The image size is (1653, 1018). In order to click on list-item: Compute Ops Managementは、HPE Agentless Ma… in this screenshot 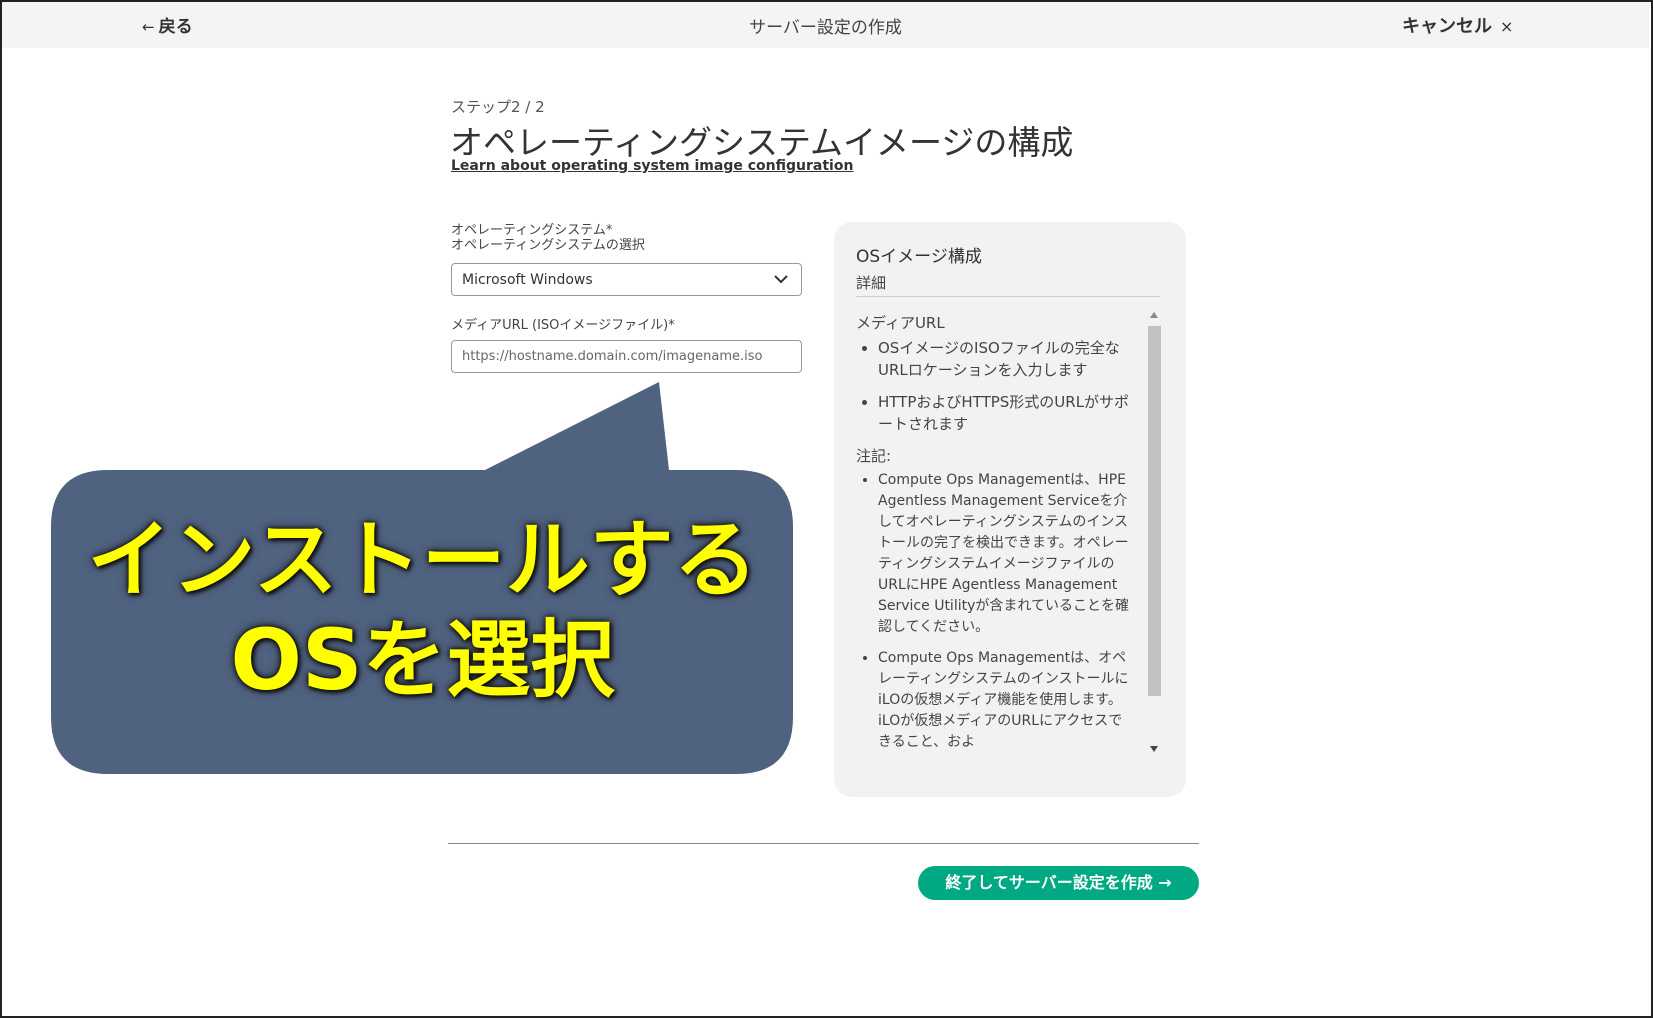, I will do `click(1007, 554)`.